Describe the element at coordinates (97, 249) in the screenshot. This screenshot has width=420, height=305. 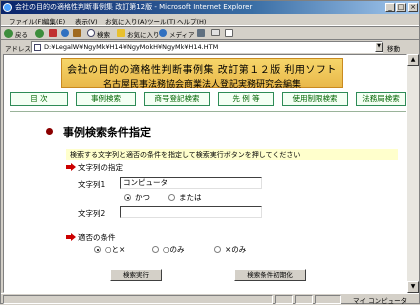
I see `cond-both-radio` at that location.